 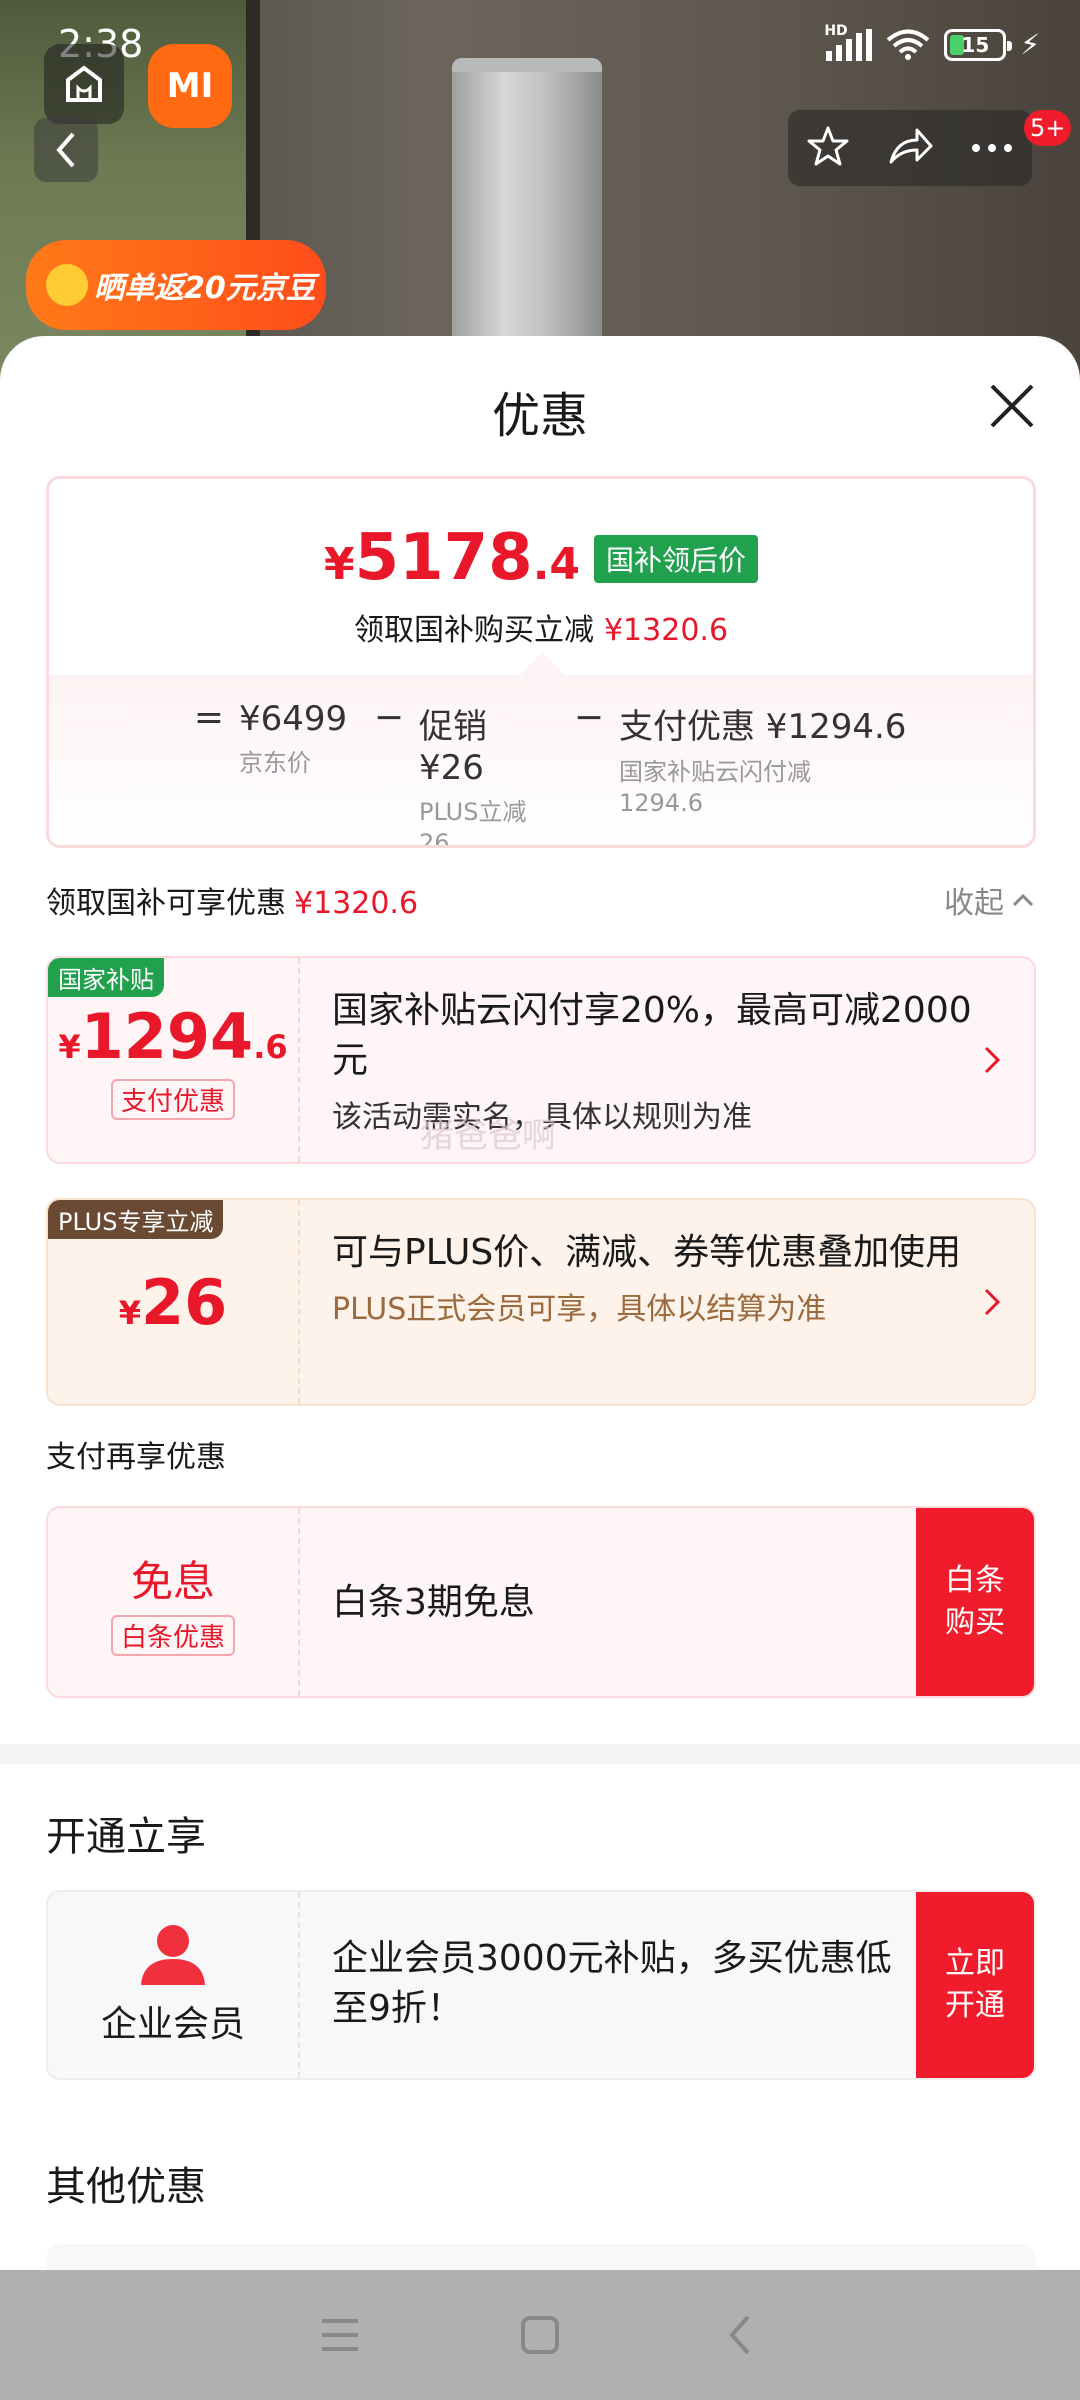 What do you see at coordinates (488, 1136) in the screenshot?
I see `watermark: 猪爸爸啊` at bounding box center [488, 1136].